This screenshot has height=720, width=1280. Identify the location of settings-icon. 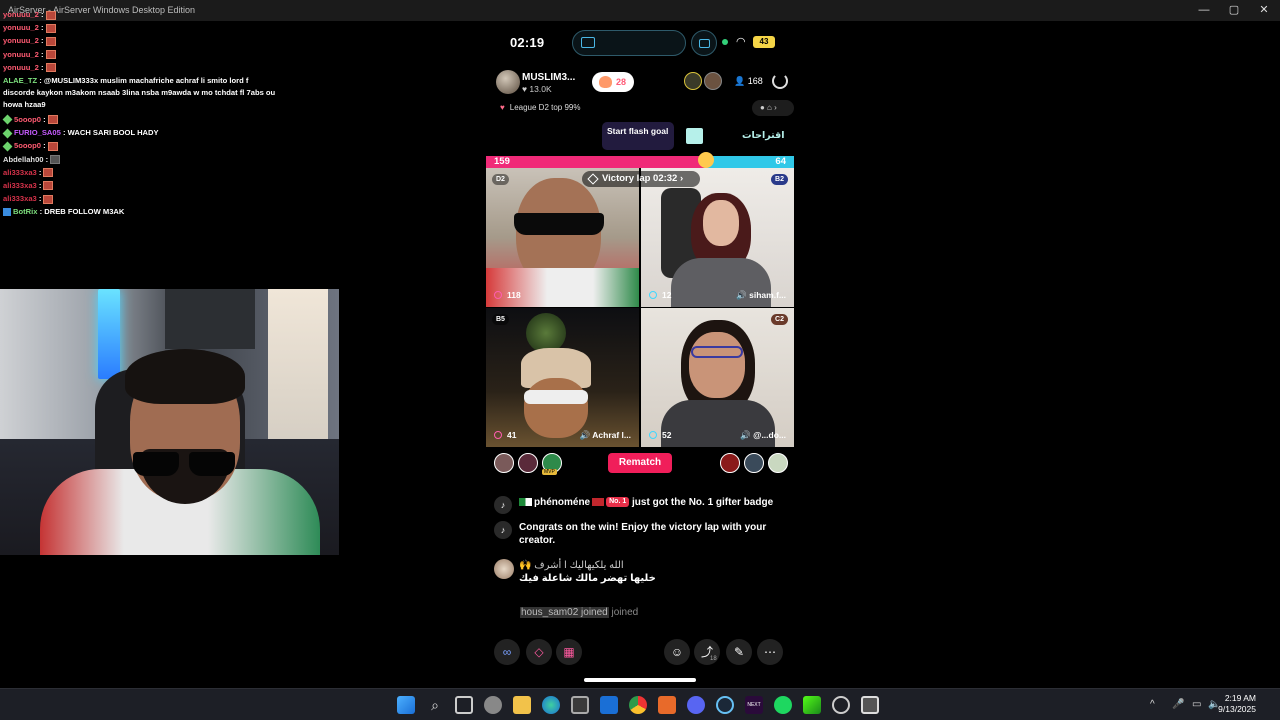
(493, 705).